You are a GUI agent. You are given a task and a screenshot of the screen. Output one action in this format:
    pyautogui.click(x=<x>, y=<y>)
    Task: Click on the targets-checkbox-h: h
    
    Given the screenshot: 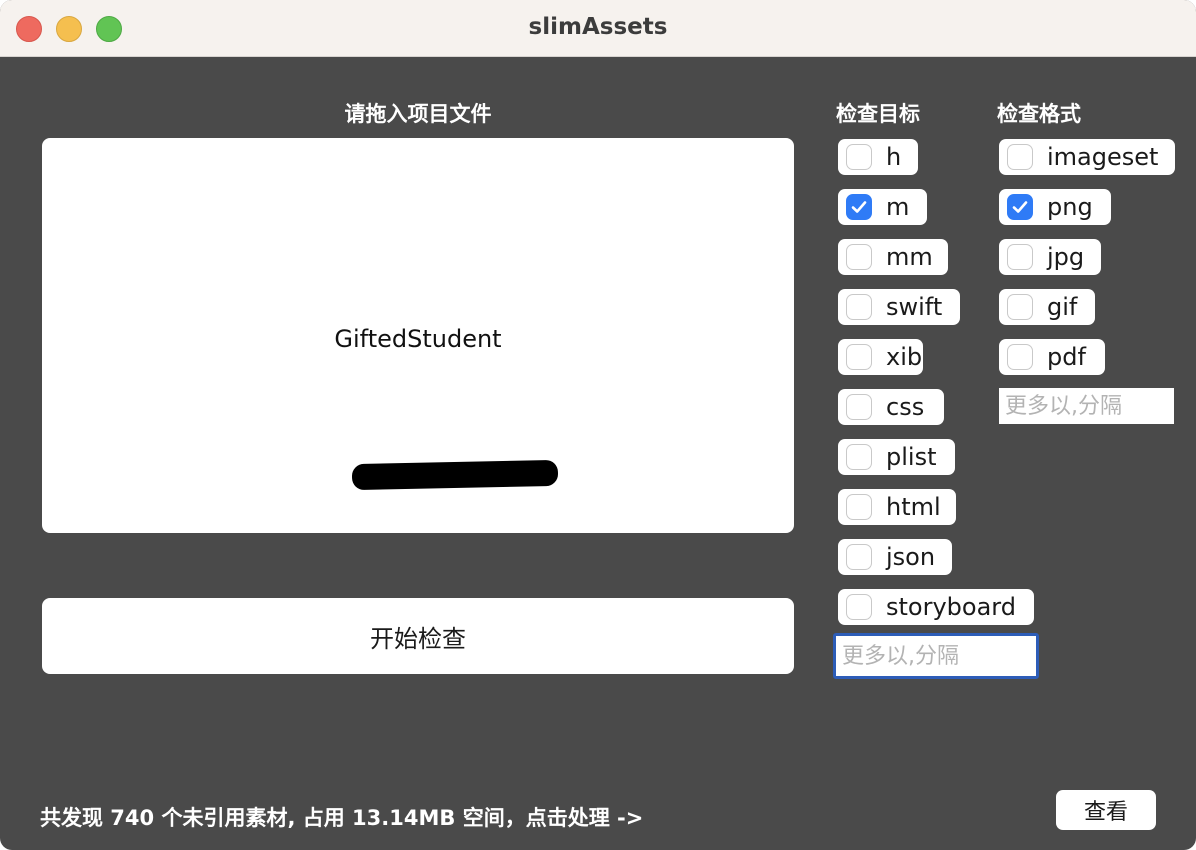 What is the action you would take?
    pyautogui.click(x=878, y=157)
    